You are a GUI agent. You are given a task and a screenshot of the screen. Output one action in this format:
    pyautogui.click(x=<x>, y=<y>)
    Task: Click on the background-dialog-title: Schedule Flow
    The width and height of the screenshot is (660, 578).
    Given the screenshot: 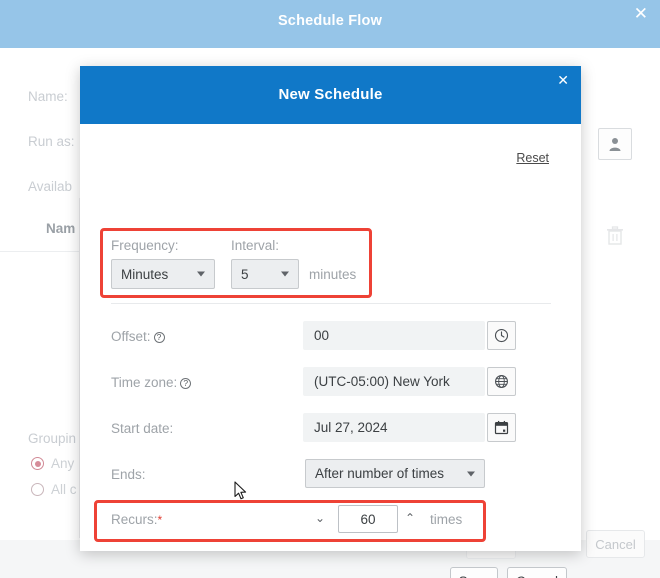 What is the action you would take?
    pyautogui.click(x=330, y=21)
    